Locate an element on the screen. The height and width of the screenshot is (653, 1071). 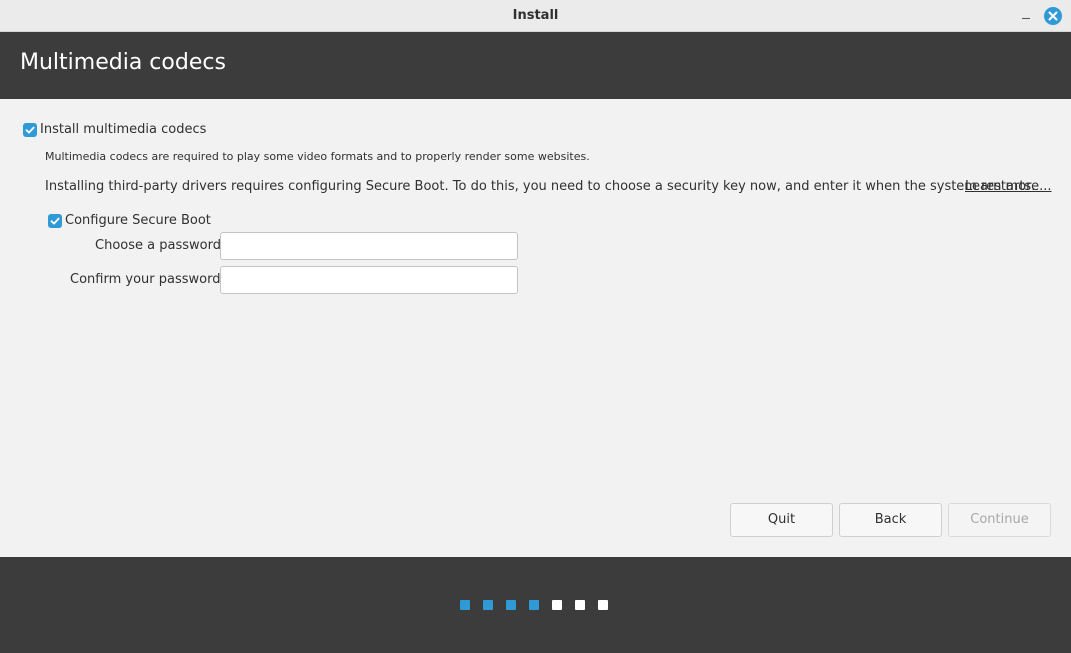
page-title: Multimedia codecs is located at coordinates (123, 62).